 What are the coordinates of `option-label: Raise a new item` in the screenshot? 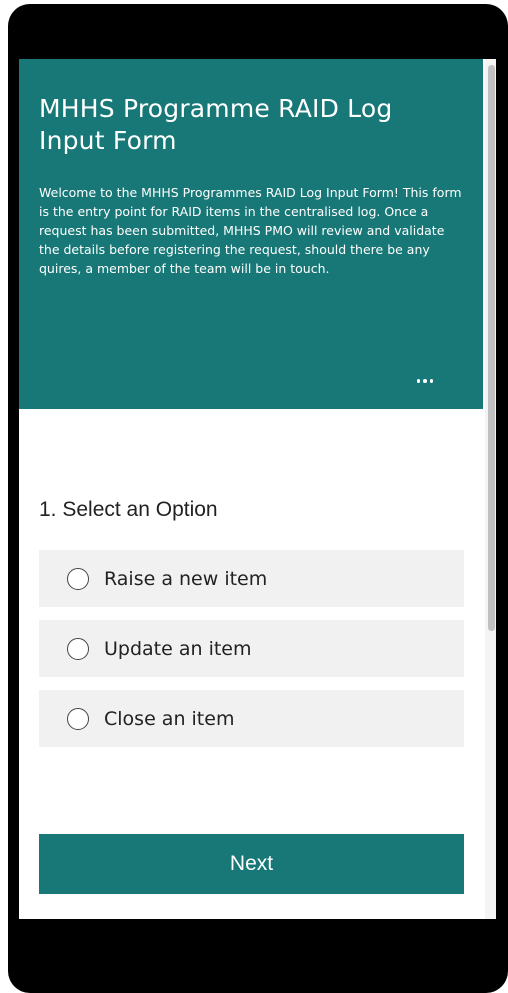 It's located at (186, 579).